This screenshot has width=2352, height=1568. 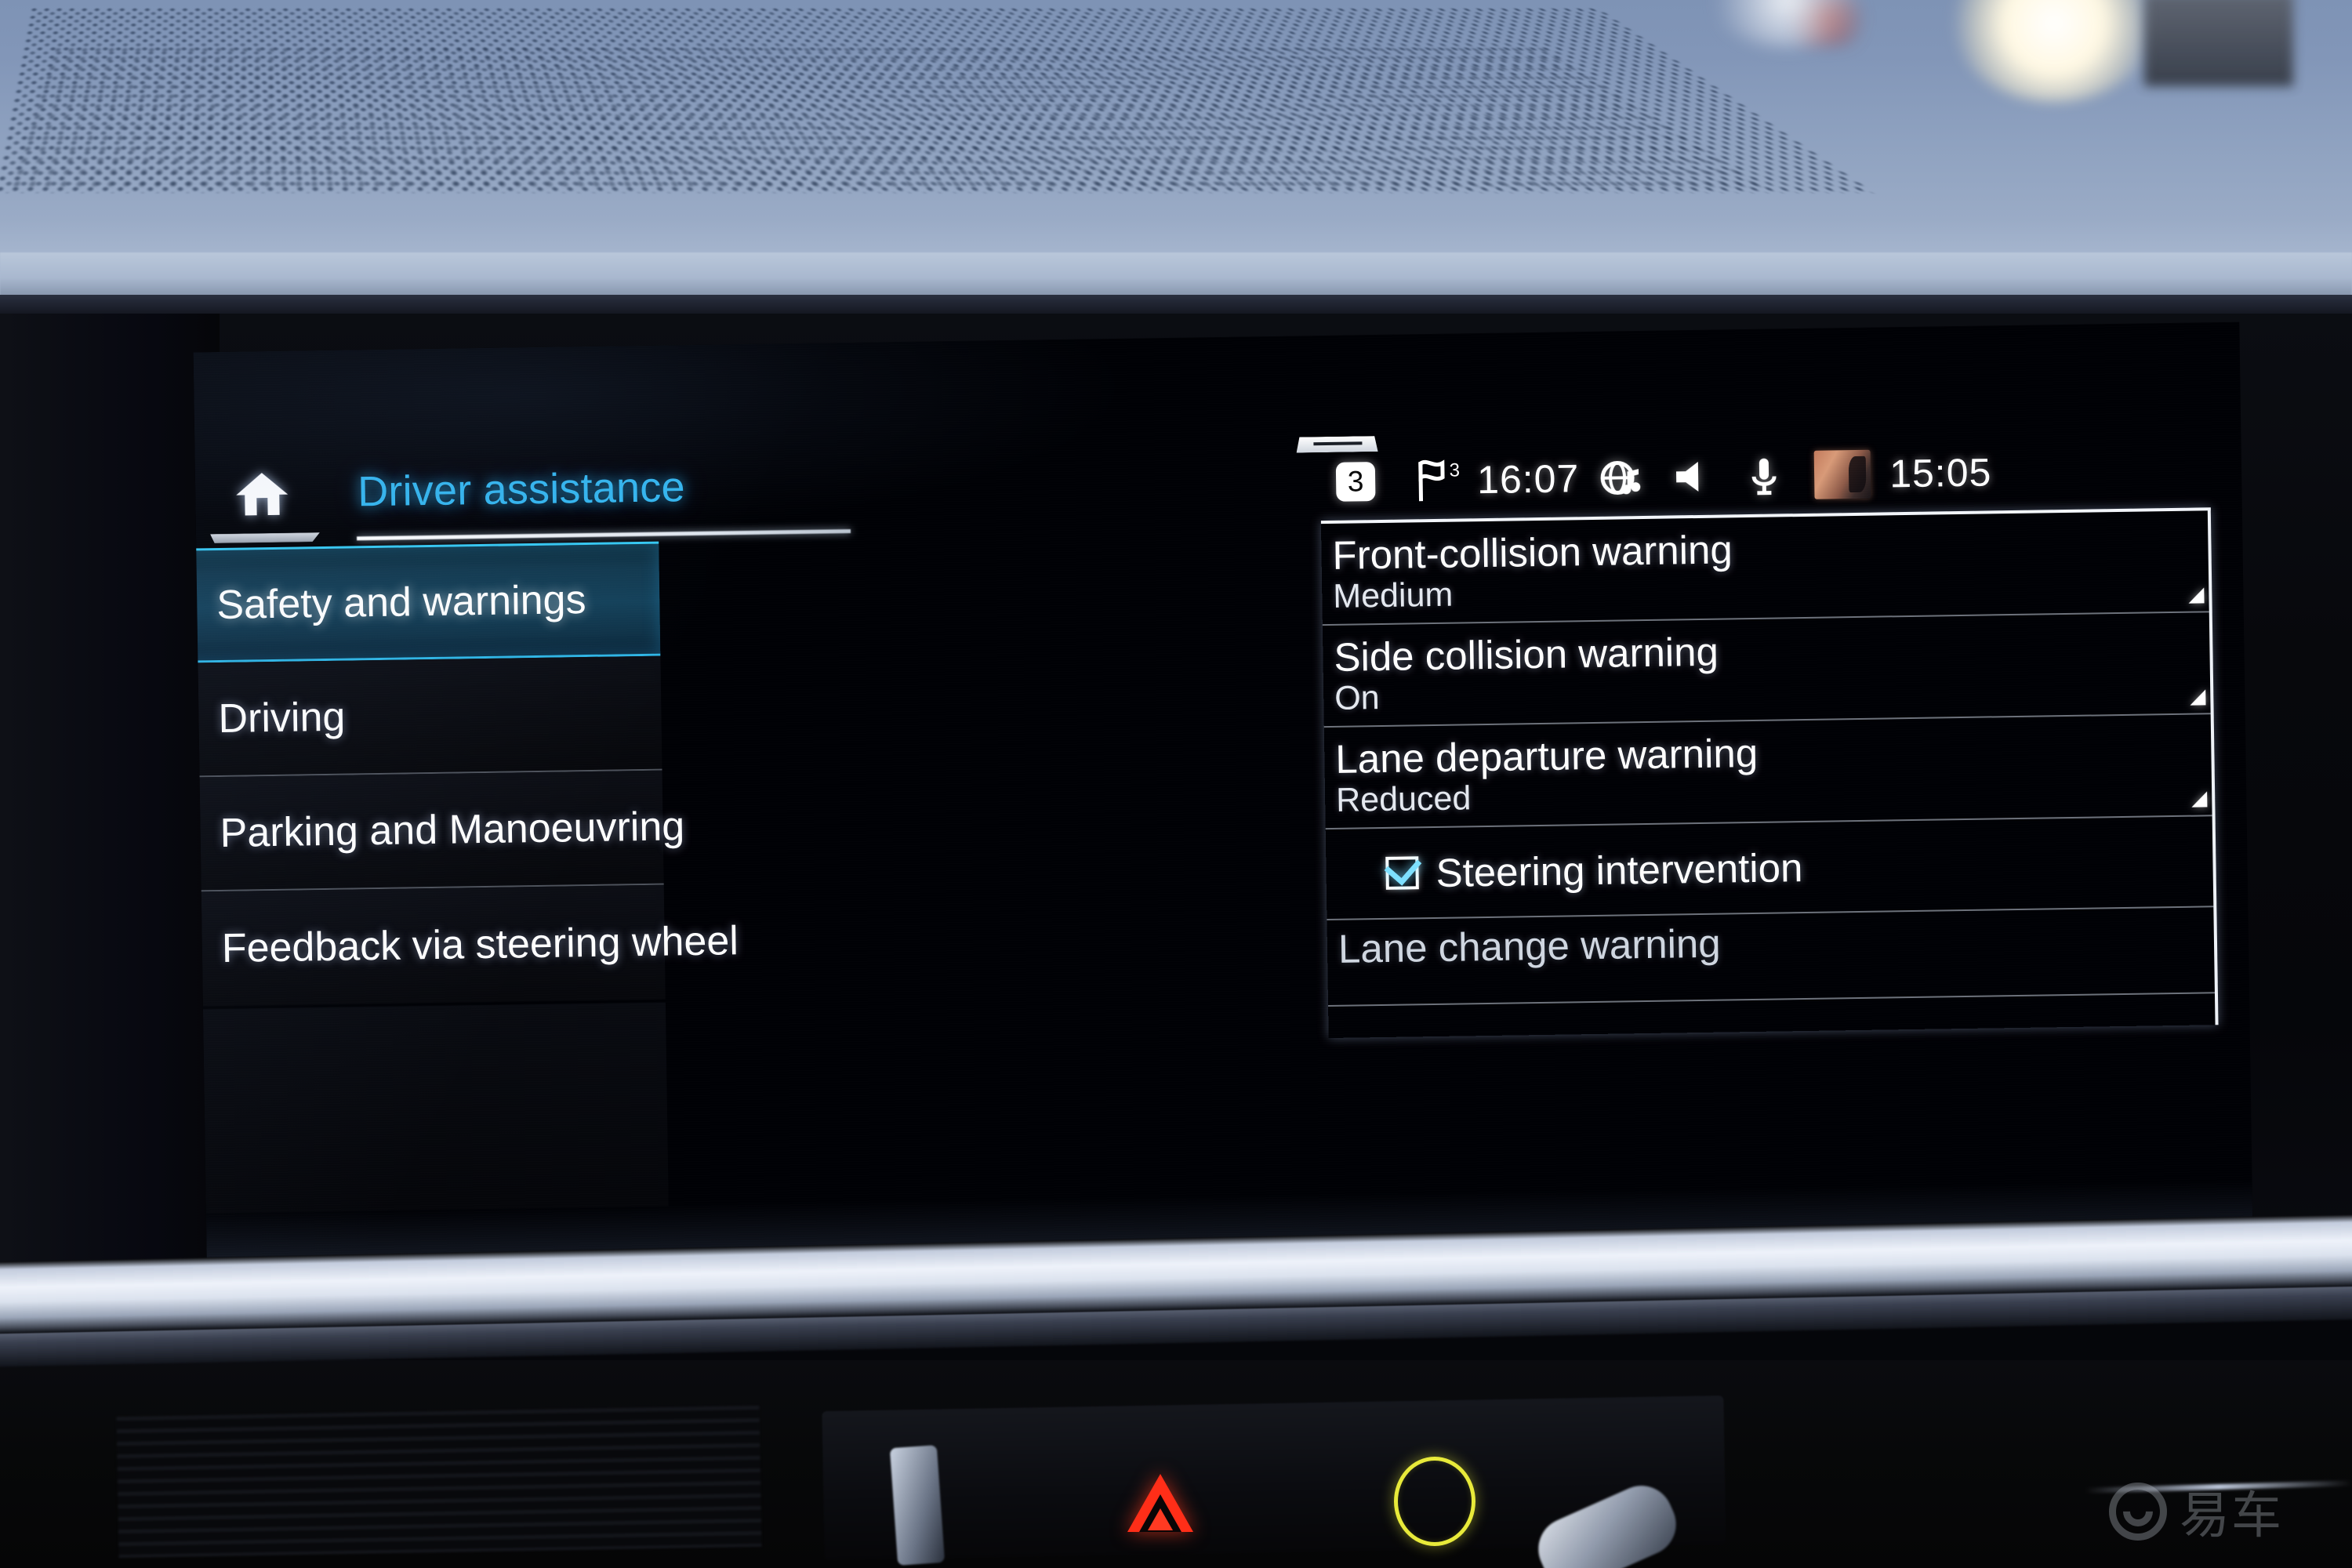 What do you see at coordinates (917, 1505) in the screenshot?
I see `console-chrome-accent` at bounding box center [917, 1505].